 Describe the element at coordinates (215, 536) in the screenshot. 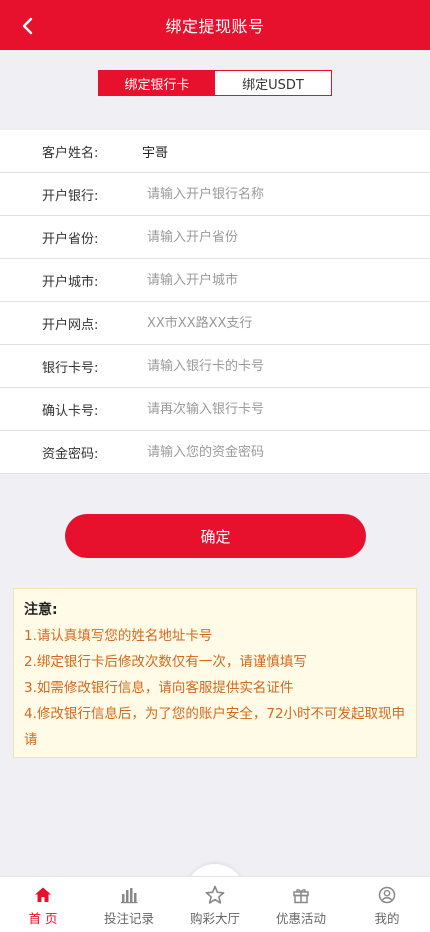

I see `confirm-button: 确定` at that location.